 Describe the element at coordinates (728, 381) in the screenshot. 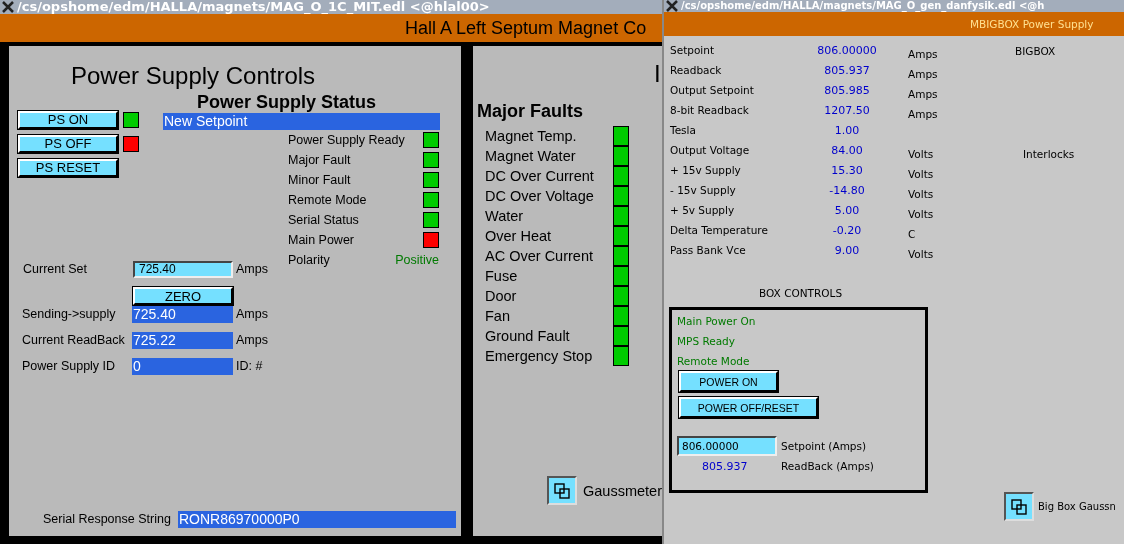

I see `power-button: POWER ON` at that location.